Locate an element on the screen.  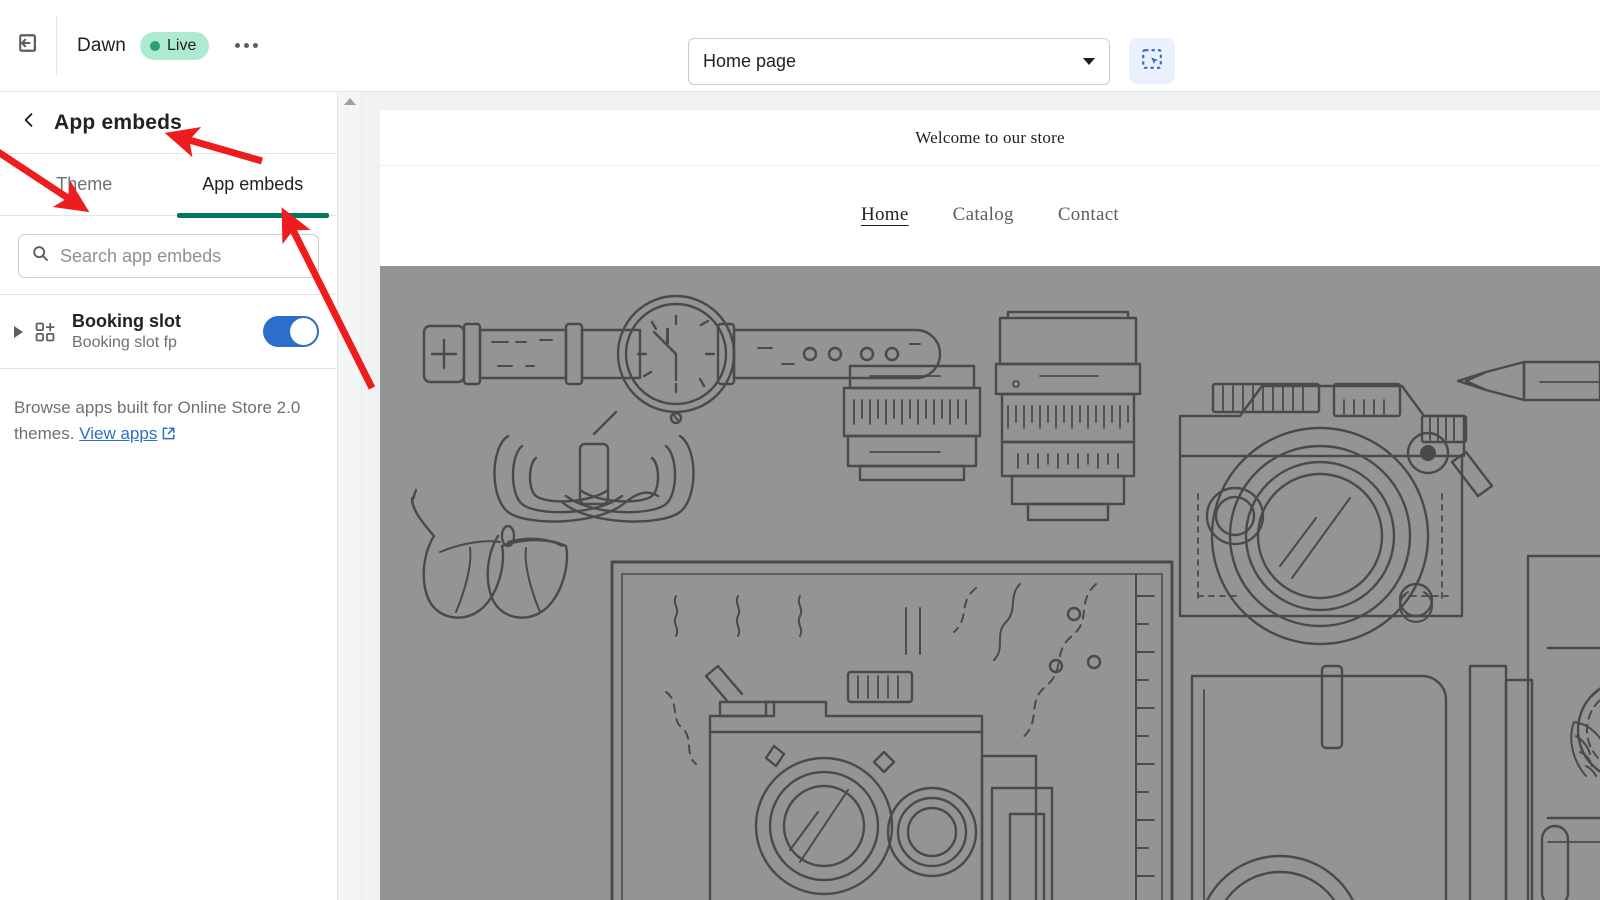
status-badge: Live is located at coordinates (174, 45).